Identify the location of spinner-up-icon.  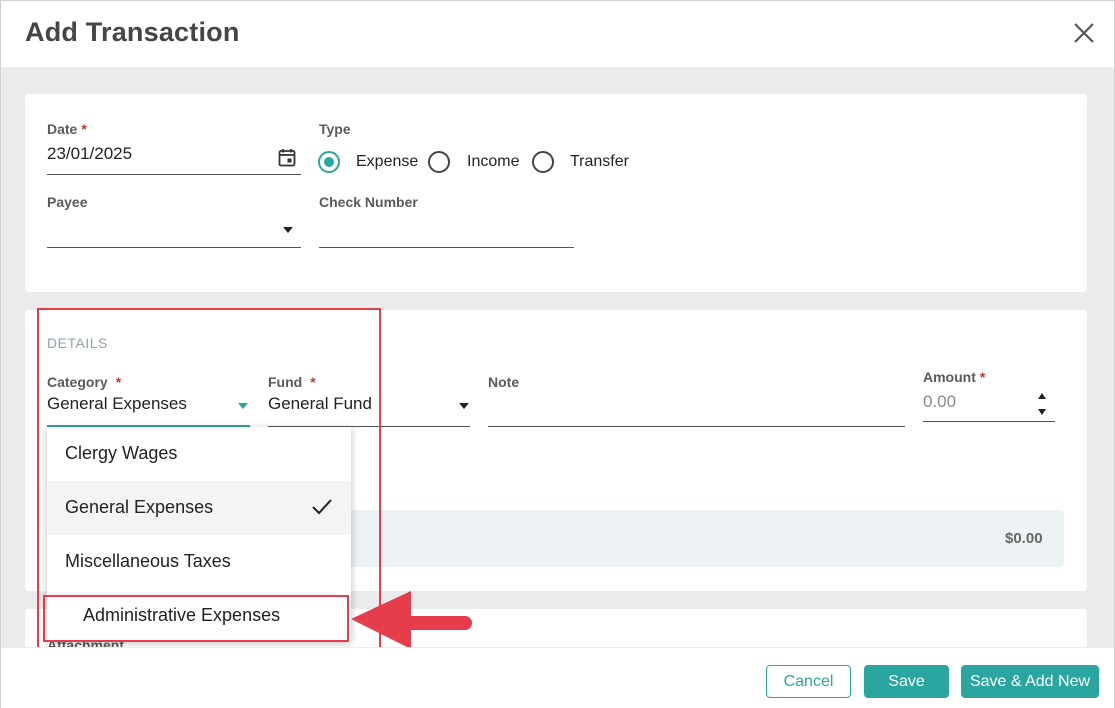
(1042, 396).